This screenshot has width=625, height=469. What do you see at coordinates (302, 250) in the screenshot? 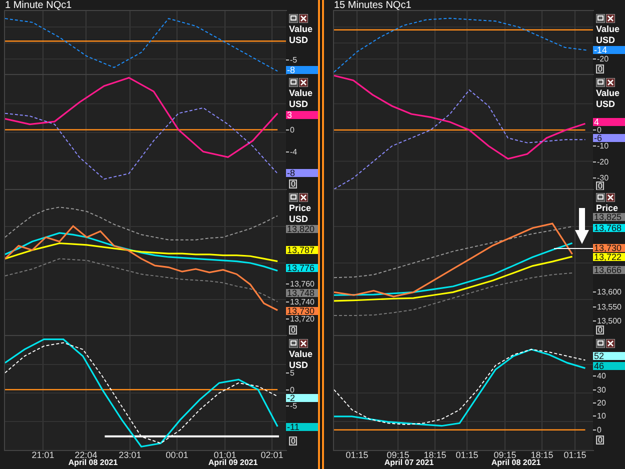
I see `value-badge: 13,787` at bounding box center [302, 250].